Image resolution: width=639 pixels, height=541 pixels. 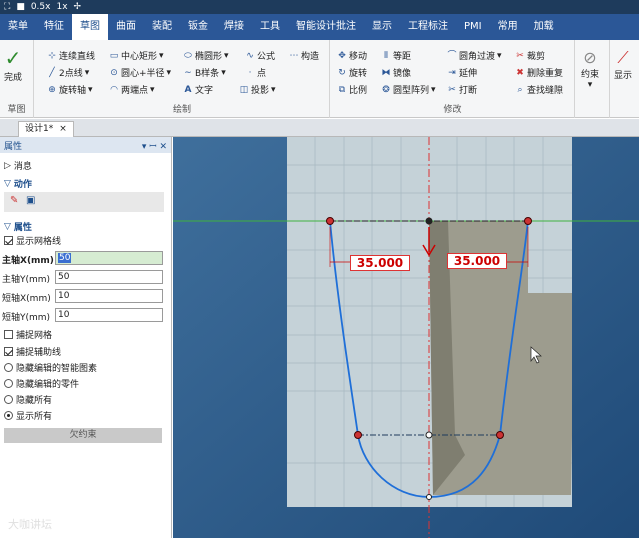 What do you see at coordinates (140, 73) in the screenshot?
I see `circle-radius-button: ⊙ 圆心+半径 ▾` at bounding box center [140, 73].